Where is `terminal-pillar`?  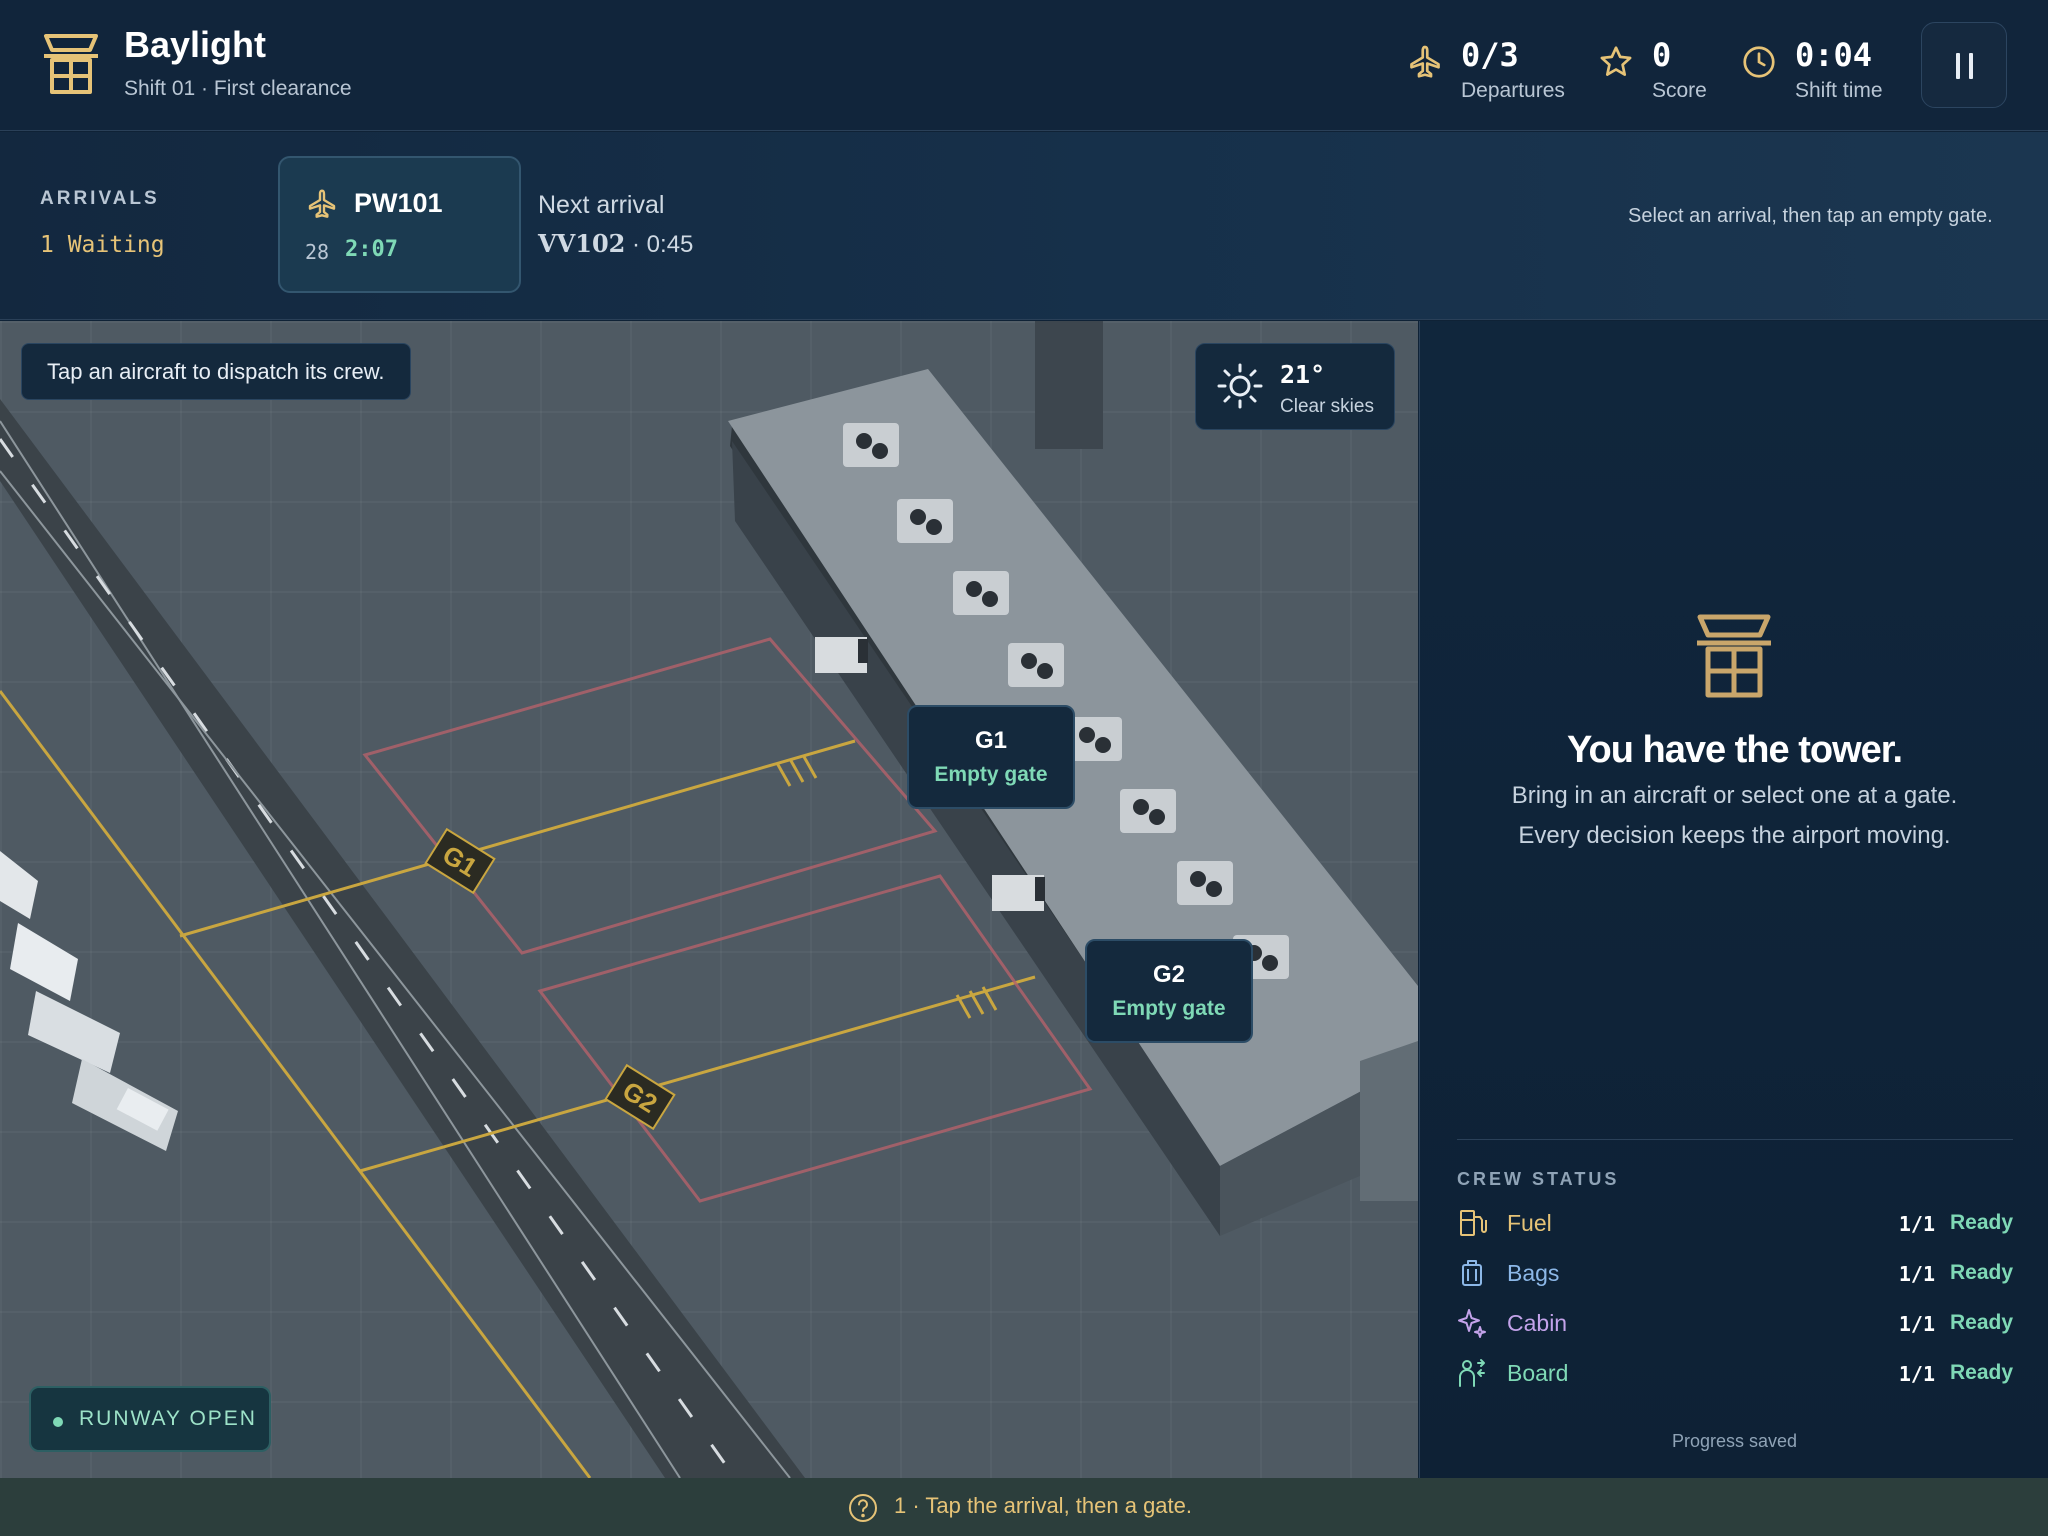 terminal-pillar is located at coordinates (1069, 385).